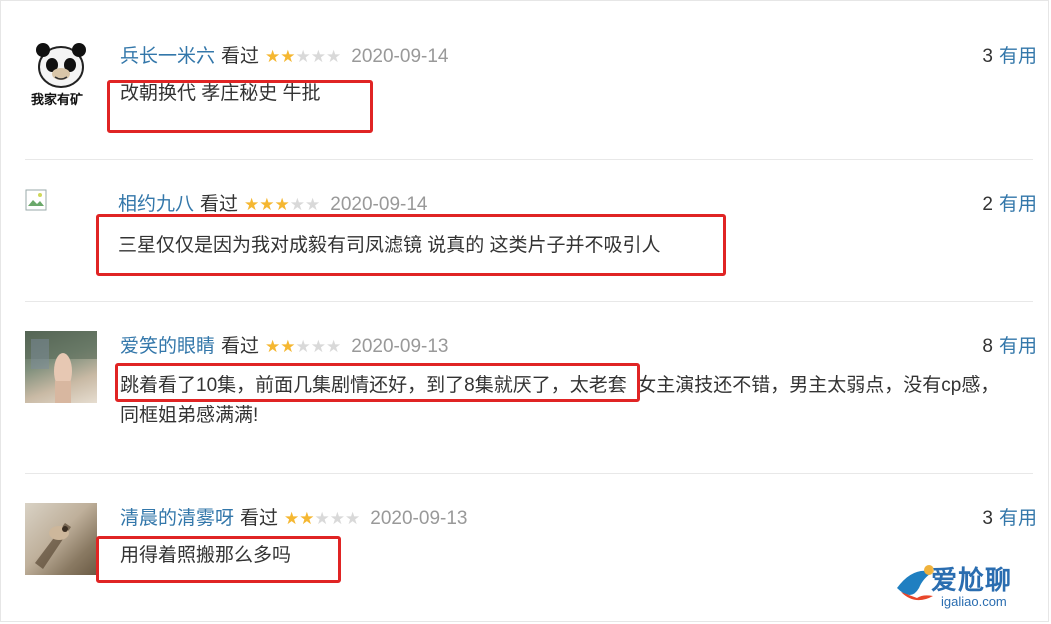 Image resolution: width=1051 pixels, height=624 pixels. Describe the element at coordinates (57, 99) in the screenshot. I see `avatar-caption: 我家有矿` at that location.